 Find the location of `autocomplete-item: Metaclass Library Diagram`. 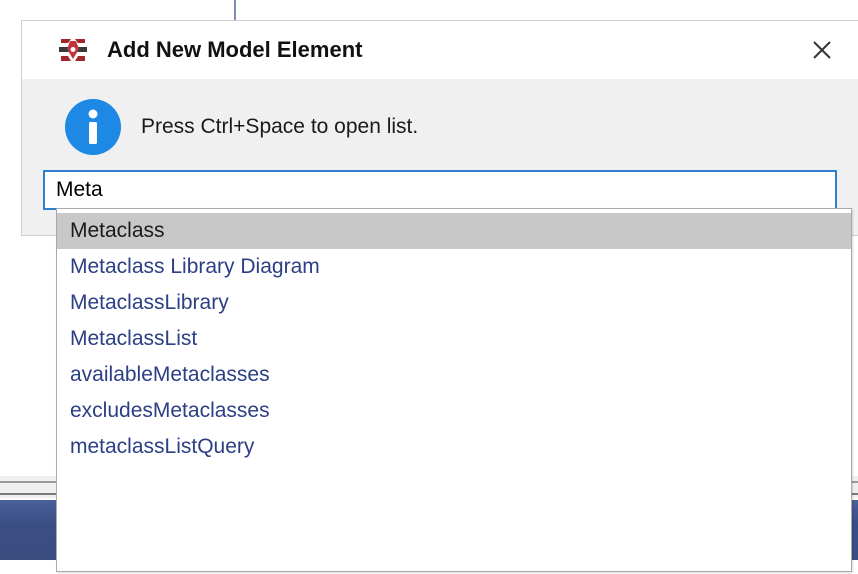

autocomplete-item: Metaclass Library Diagram is located at coordinates (454, 267).